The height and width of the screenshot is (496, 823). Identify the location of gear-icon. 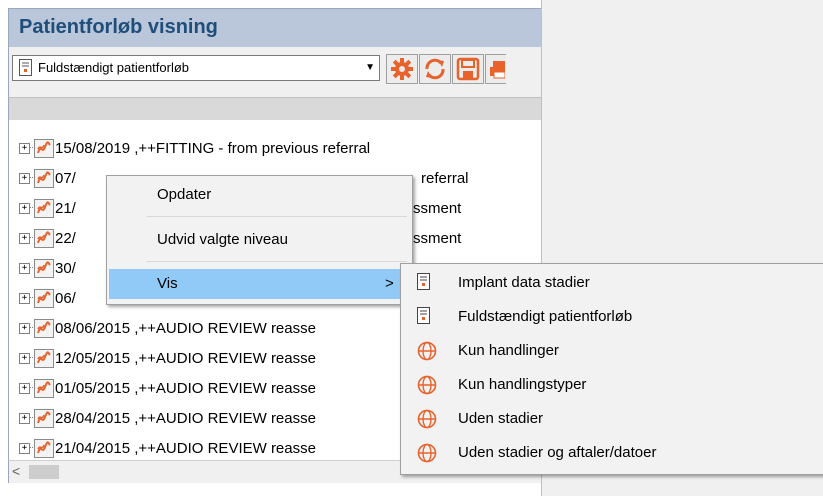
(402, 69).